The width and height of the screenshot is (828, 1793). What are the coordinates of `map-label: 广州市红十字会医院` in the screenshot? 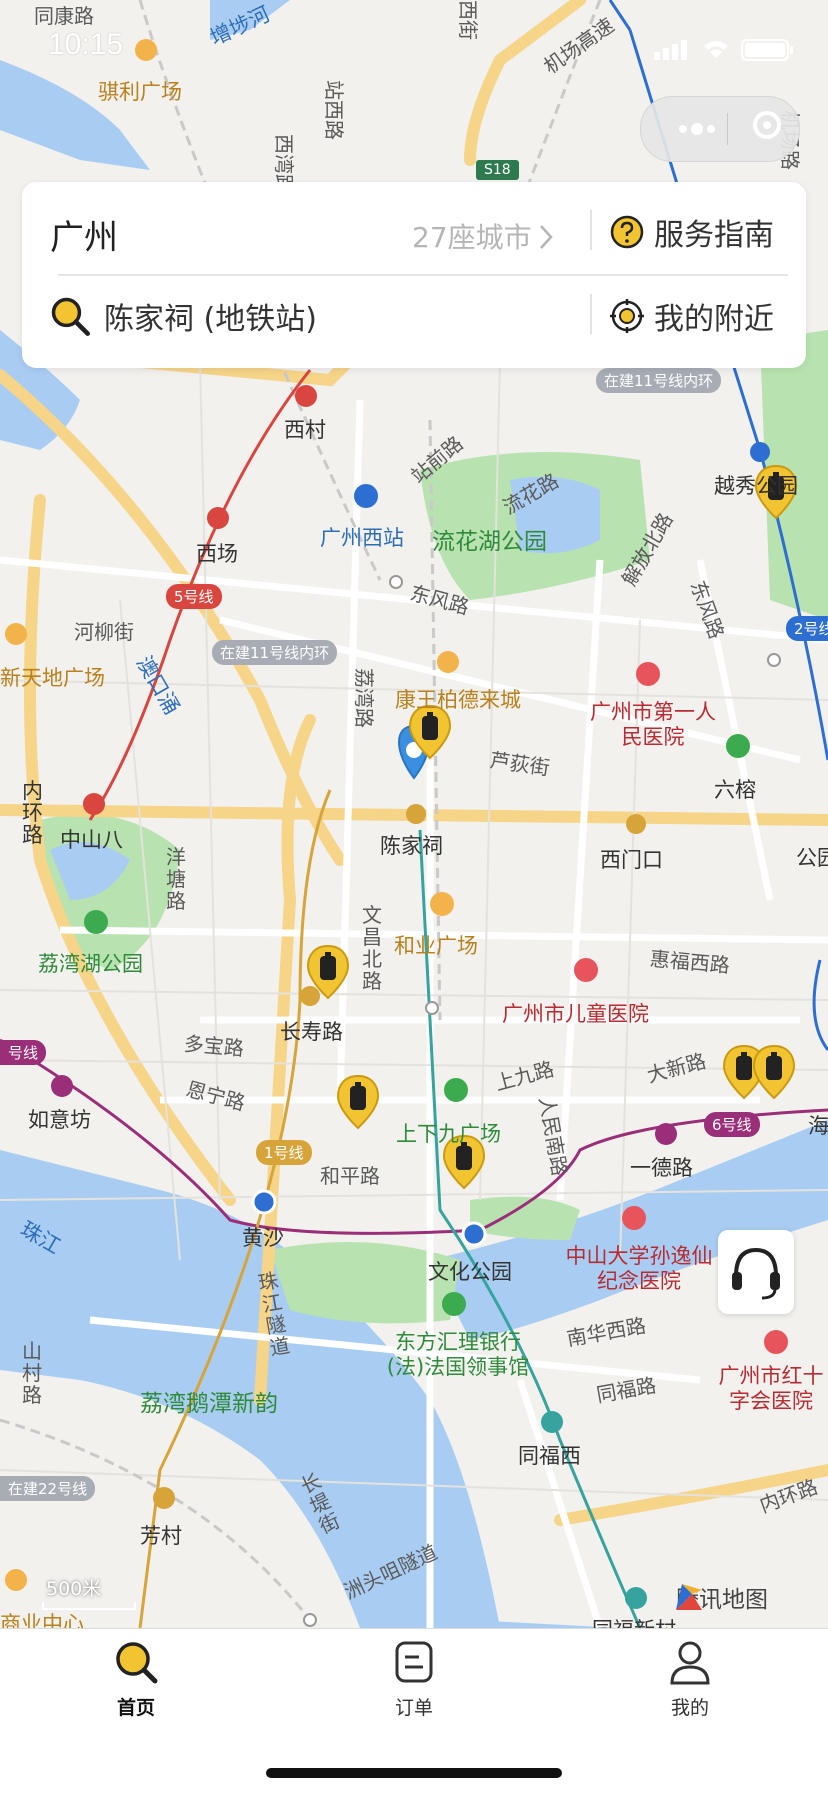 It's located at (771, 1388).